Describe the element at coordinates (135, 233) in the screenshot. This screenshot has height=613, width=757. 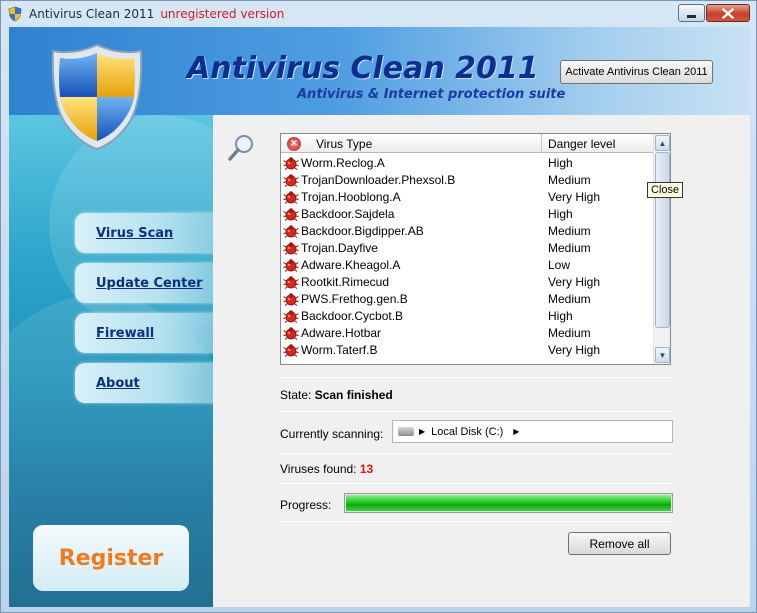
I see `sidebar-item-label: Virus Scan` at that location.